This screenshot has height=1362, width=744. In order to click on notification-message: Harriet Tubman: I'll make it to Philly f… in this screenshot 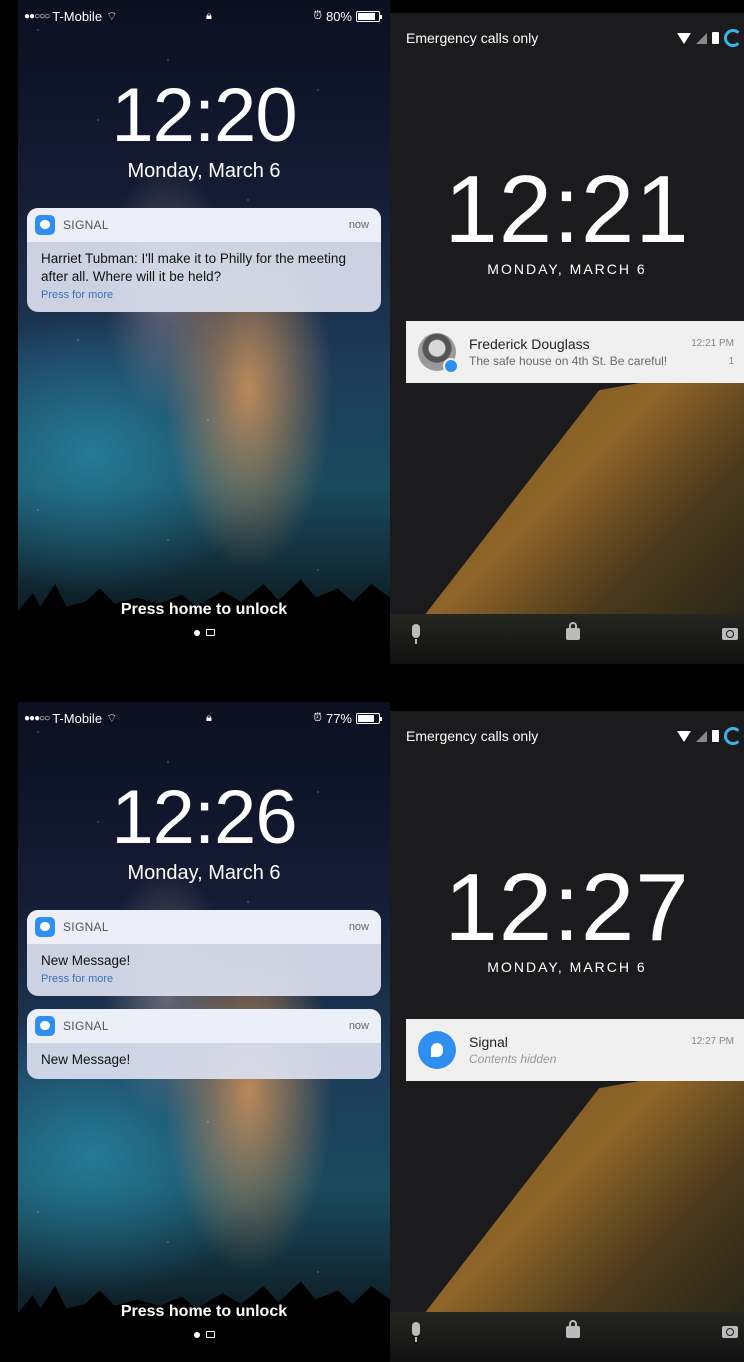, I will do `click(193, 267)`.